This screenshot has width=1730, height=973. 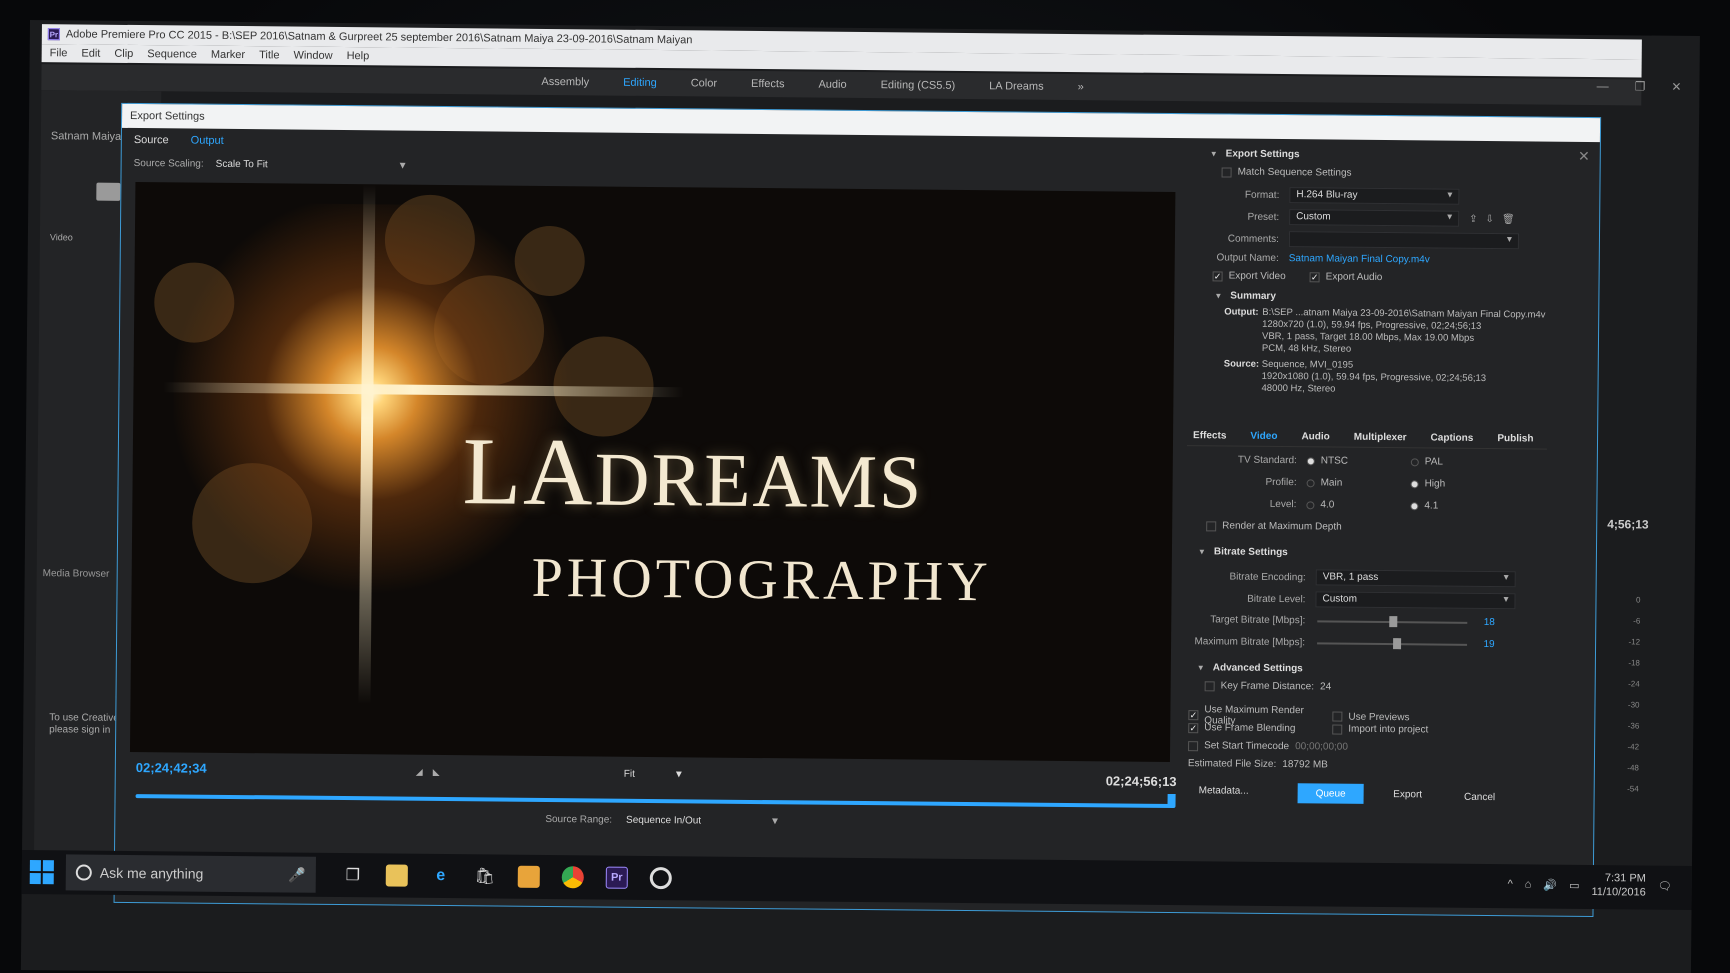 What do you see at coordinates (832, 85) in the screenshot?
I see `workspace-audio: Audio` at bounding box center [832, 85].